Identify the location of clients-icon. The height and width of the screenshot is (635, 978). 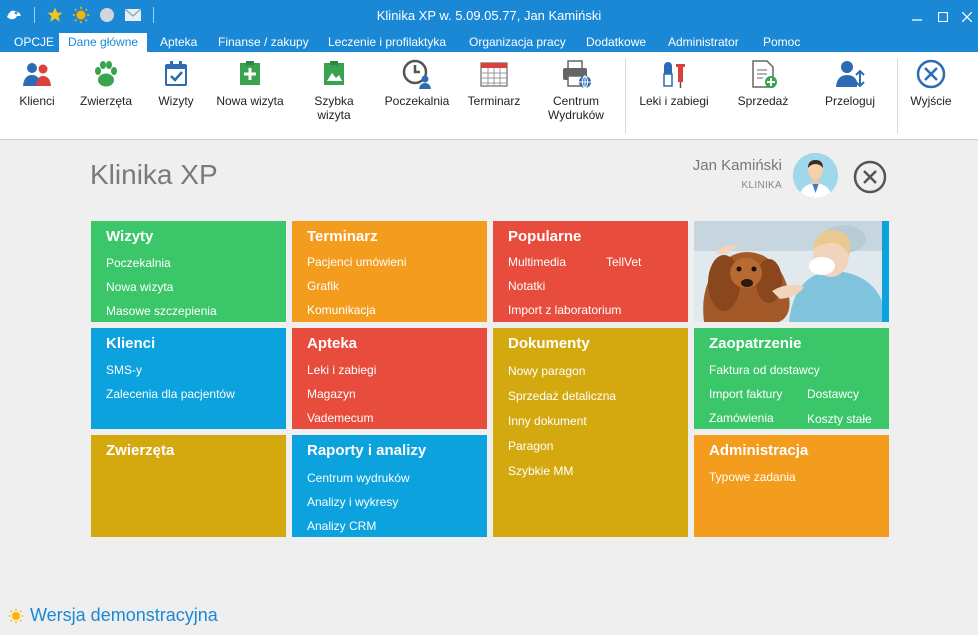
(37, 74).